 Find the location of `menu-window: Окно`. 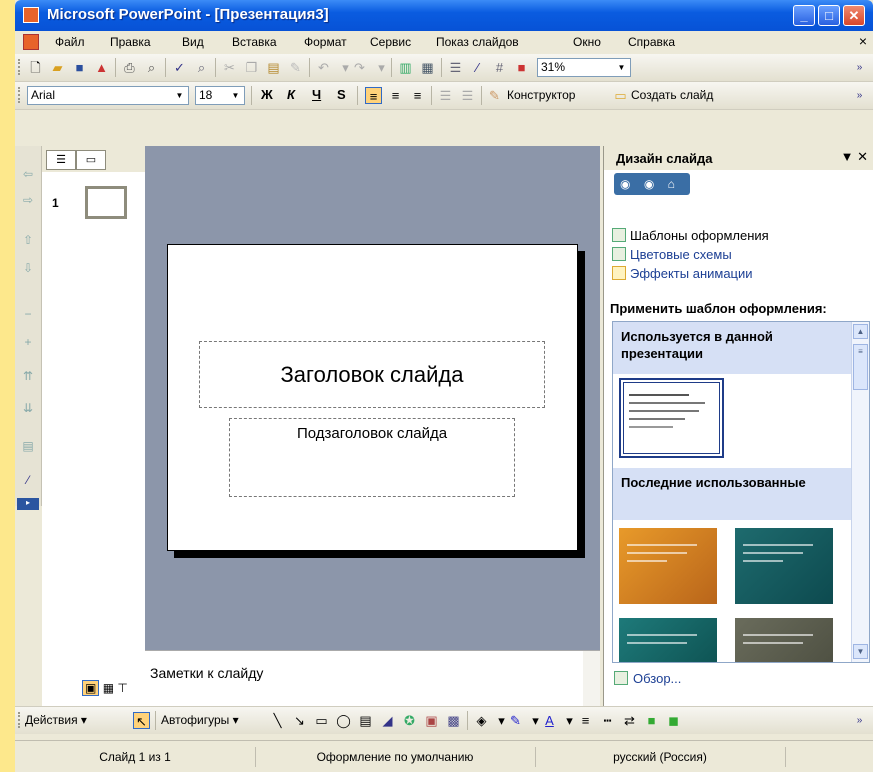

menu-window: Окно is located at coordinates (587, 42).